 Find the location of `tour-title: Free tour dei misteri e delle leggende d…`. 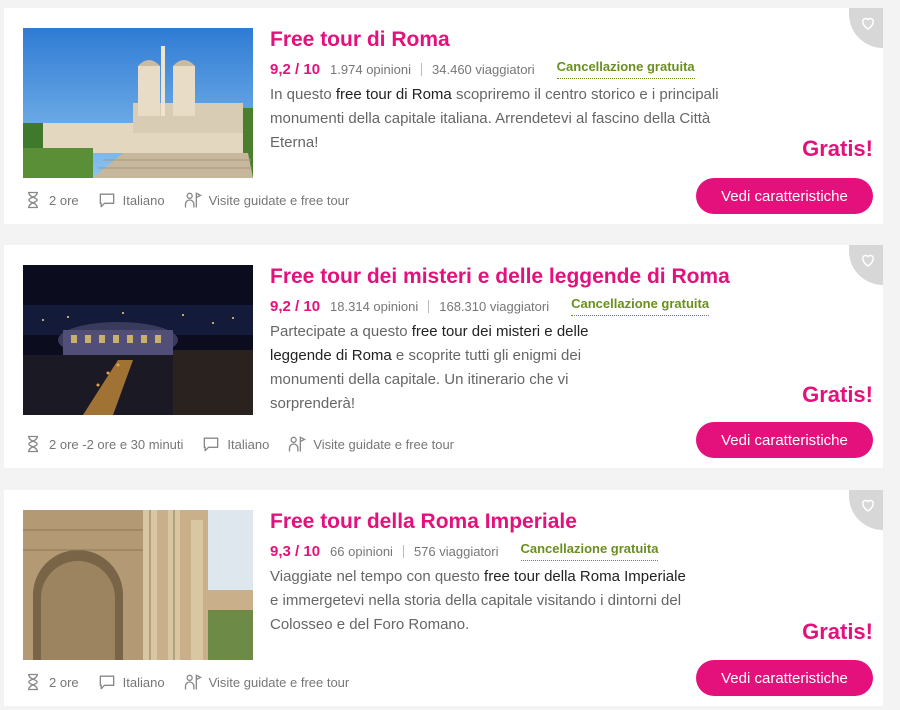

tour-title: Free tour dei misteri e delle leggende d… is located at coordinates (500, 277).